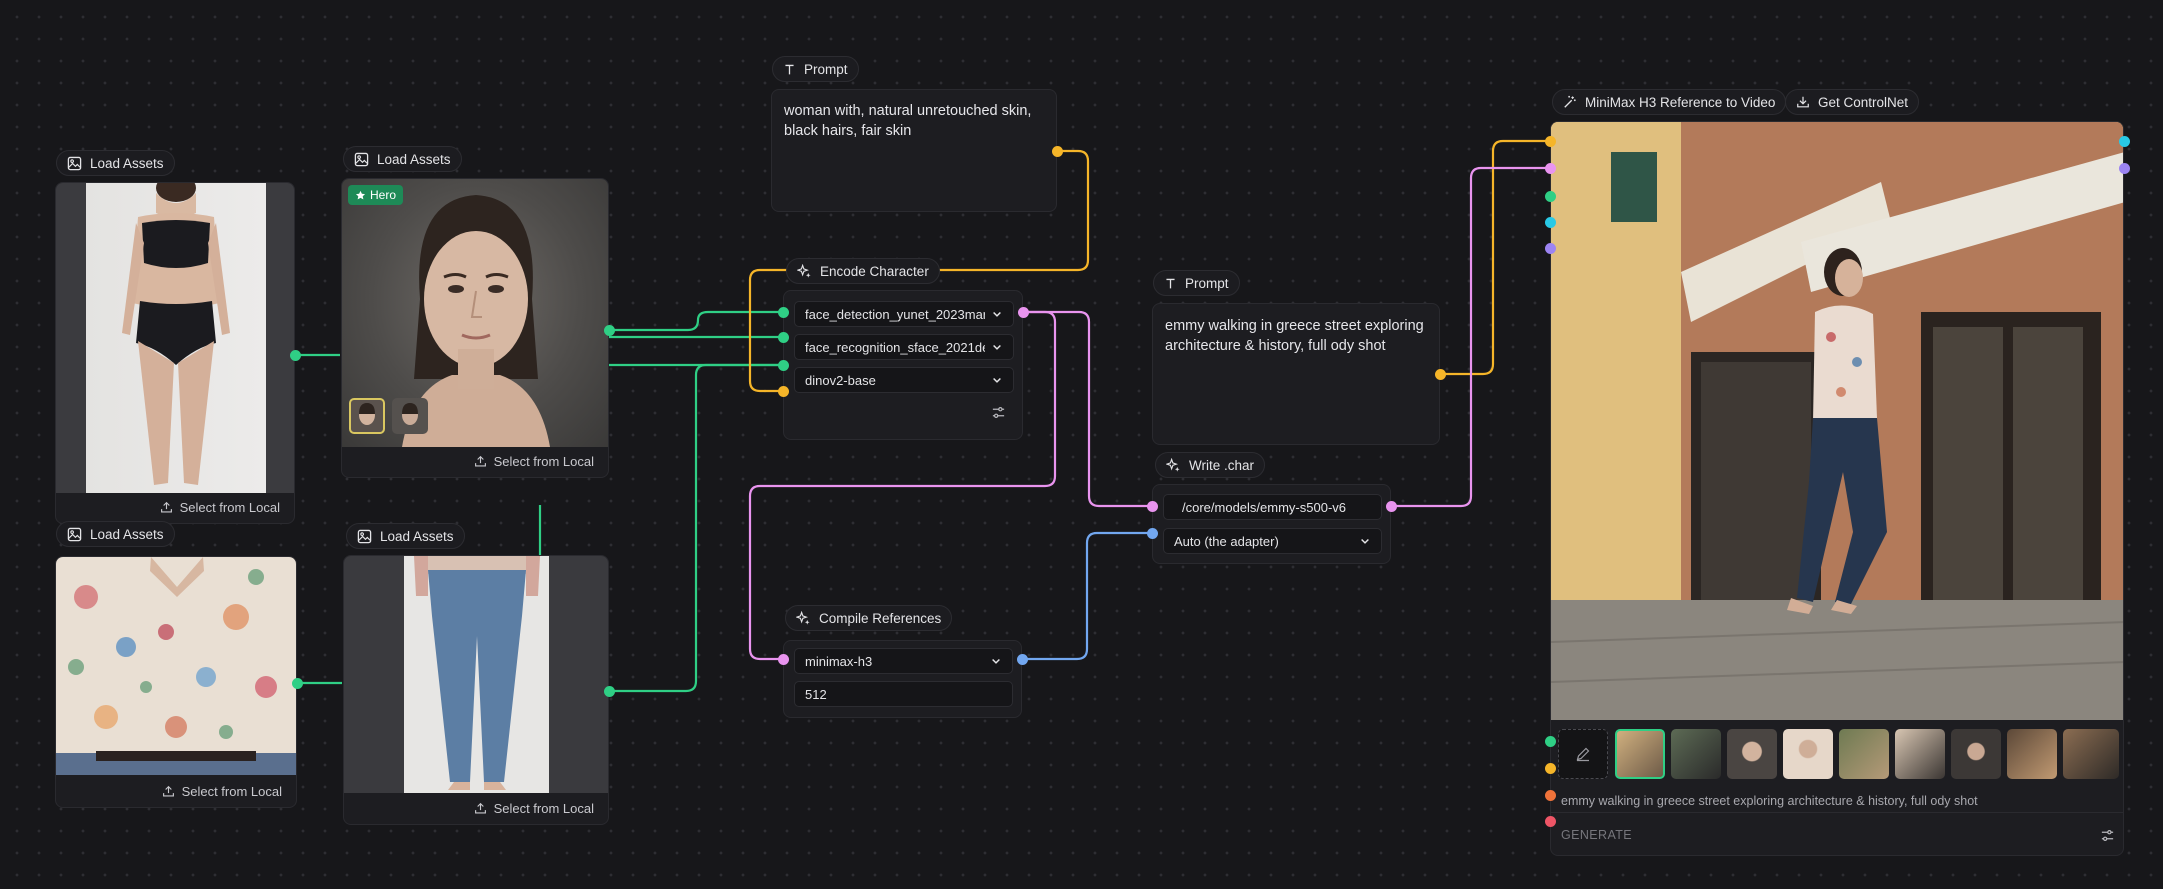 This screenshot has width=2163, height=889. I want to click on download-icon, so click(1803, 102).